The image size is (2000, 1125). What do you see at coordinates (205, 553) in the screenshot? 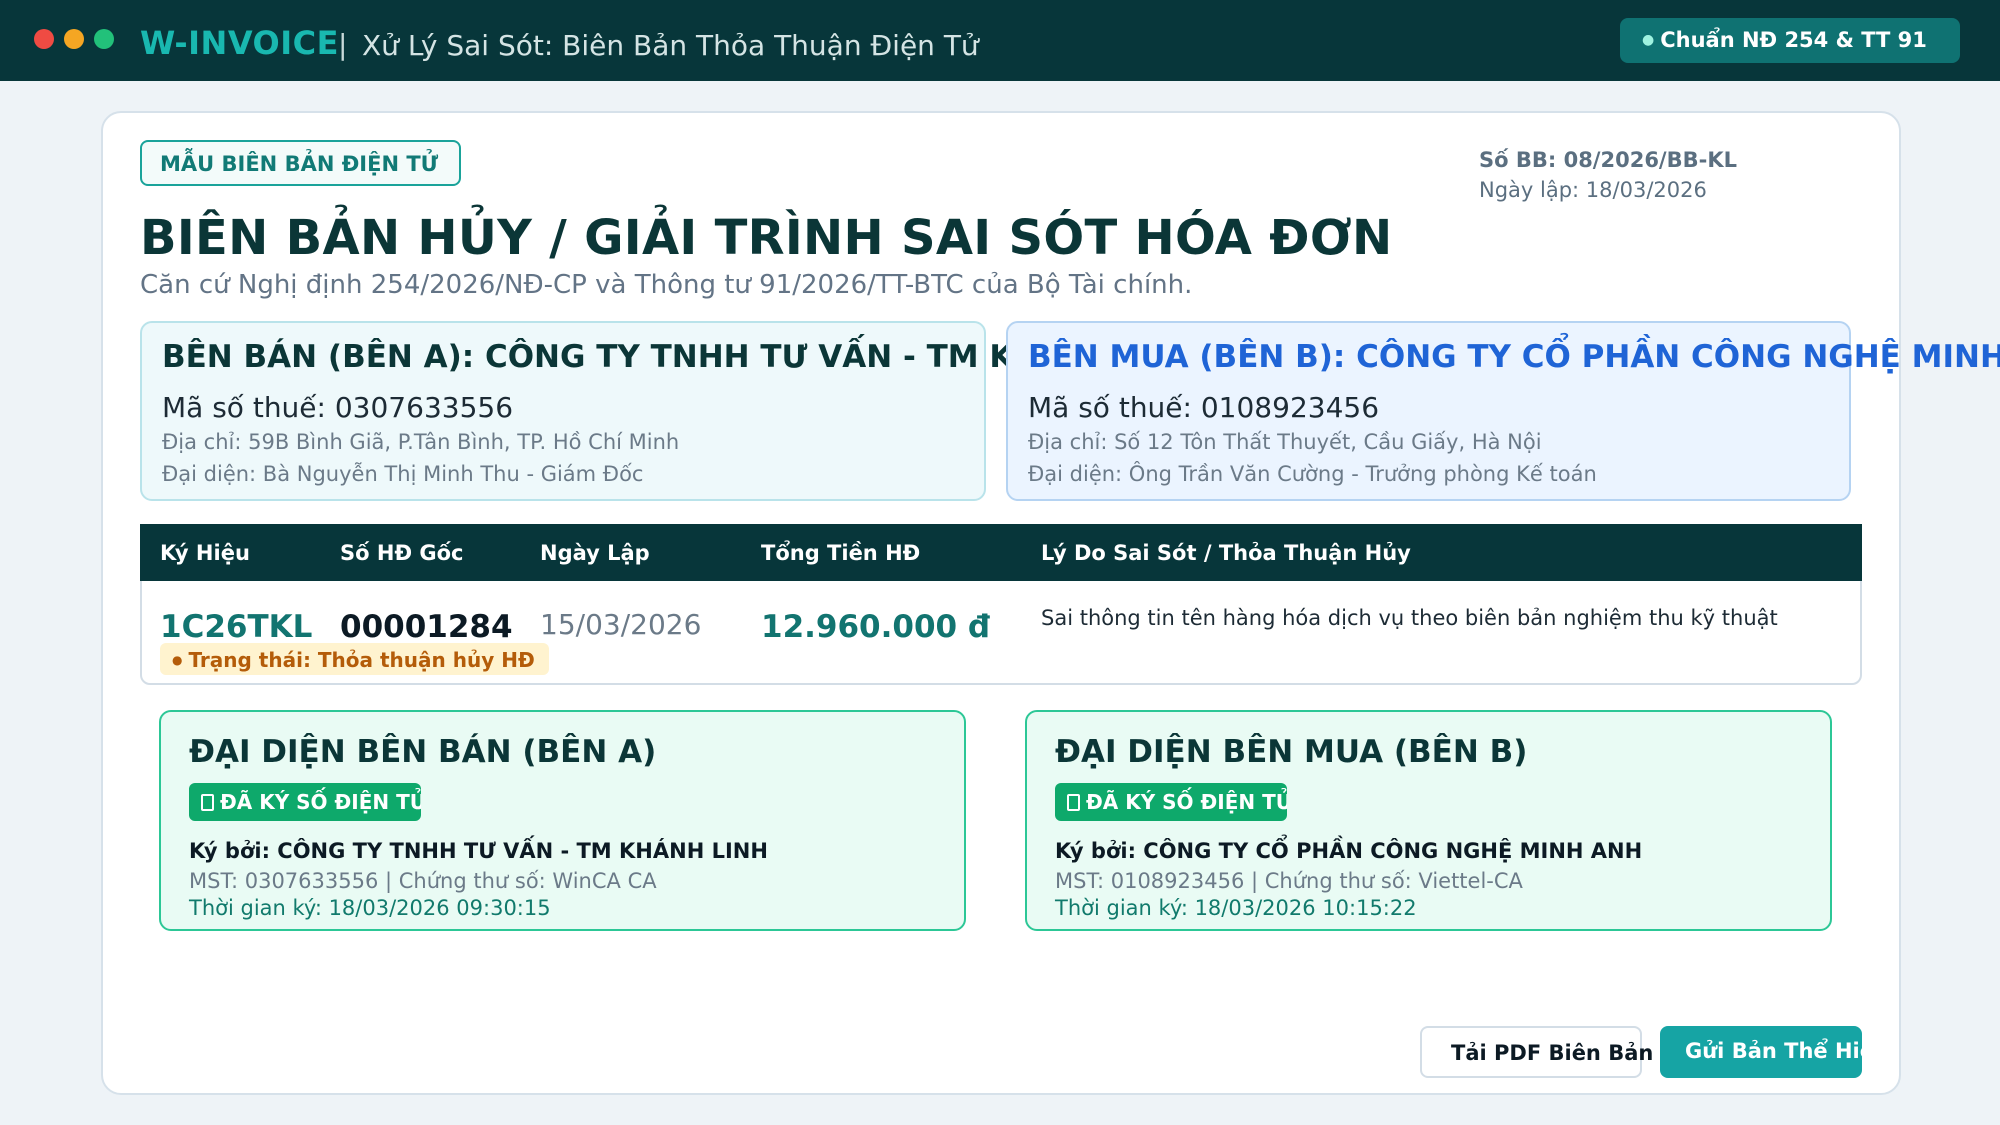
I see `column-header-code: Ký Hiệu` at bounding box center [205, 553].